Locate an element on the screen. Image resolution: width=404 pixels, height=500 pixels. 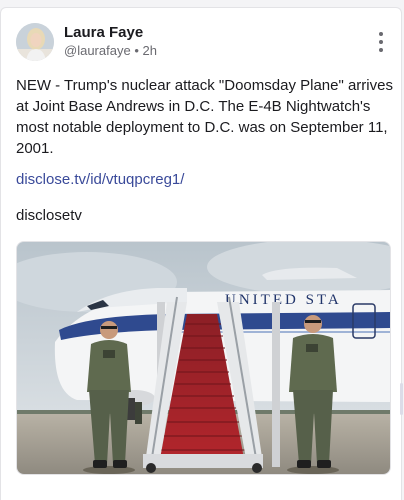
post-time: 2h is located at coordinates (150, 50).